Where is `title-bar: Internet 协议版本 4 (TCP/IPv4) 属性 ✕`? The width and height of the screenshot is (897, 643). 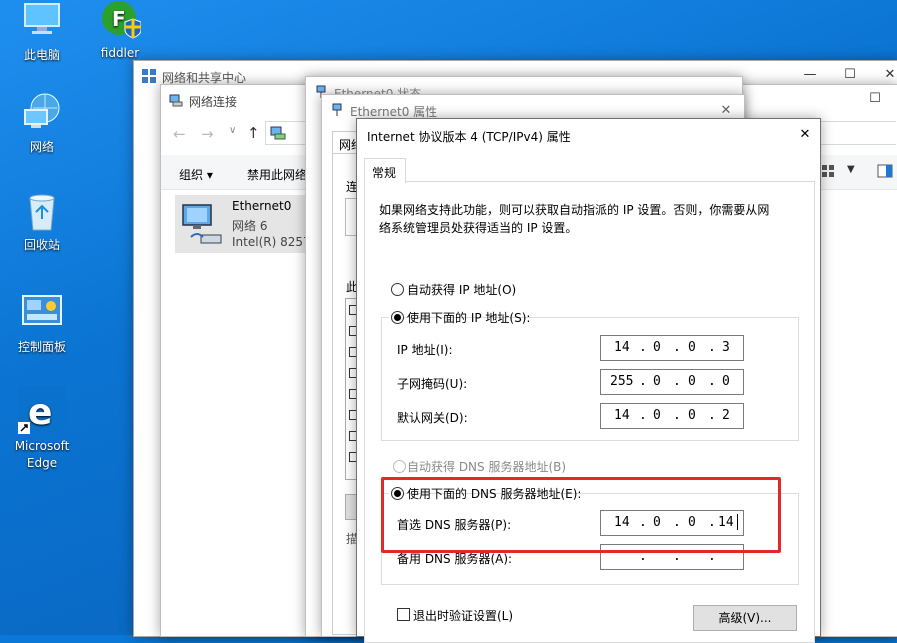
title-bar: Internet 协议版本 4 (TCP/IPv4) 属性 ✕ is located at coordinates (588, 135).